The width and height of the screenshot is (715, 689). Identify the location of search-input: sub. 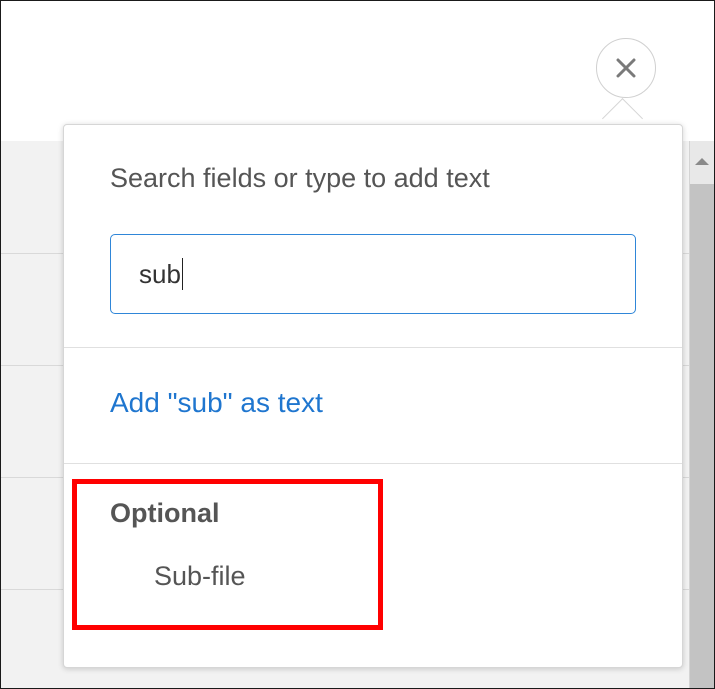
(373, 274).